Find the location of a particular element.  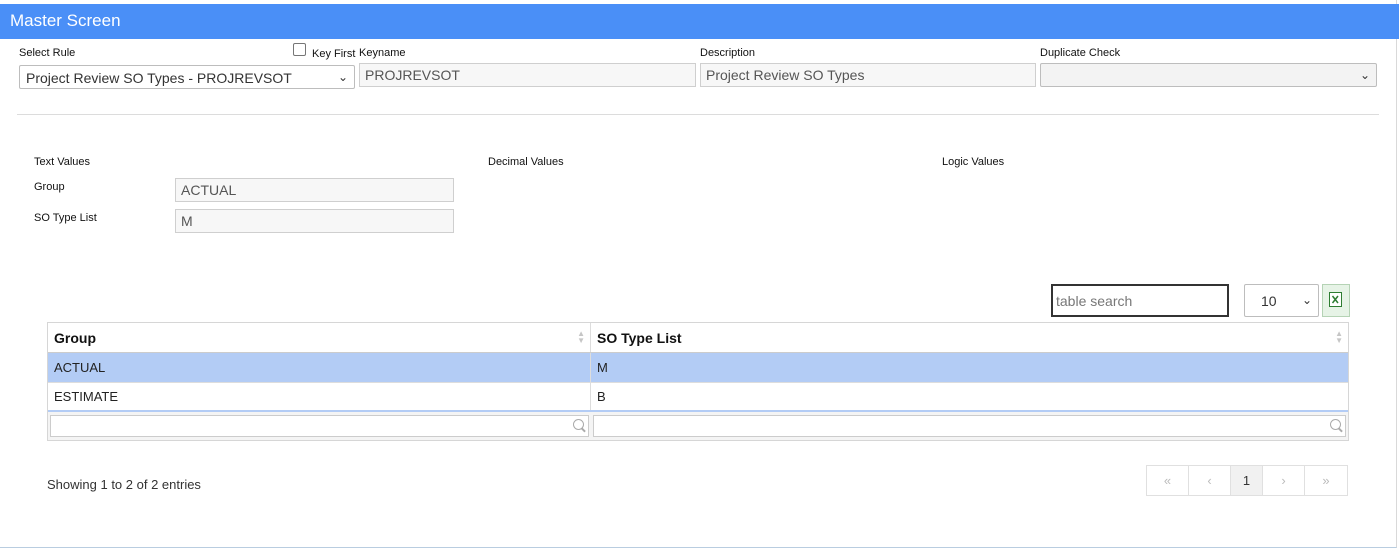

duplicate-check-dropdown: ⌄ is located at coordinates (1208, 75).